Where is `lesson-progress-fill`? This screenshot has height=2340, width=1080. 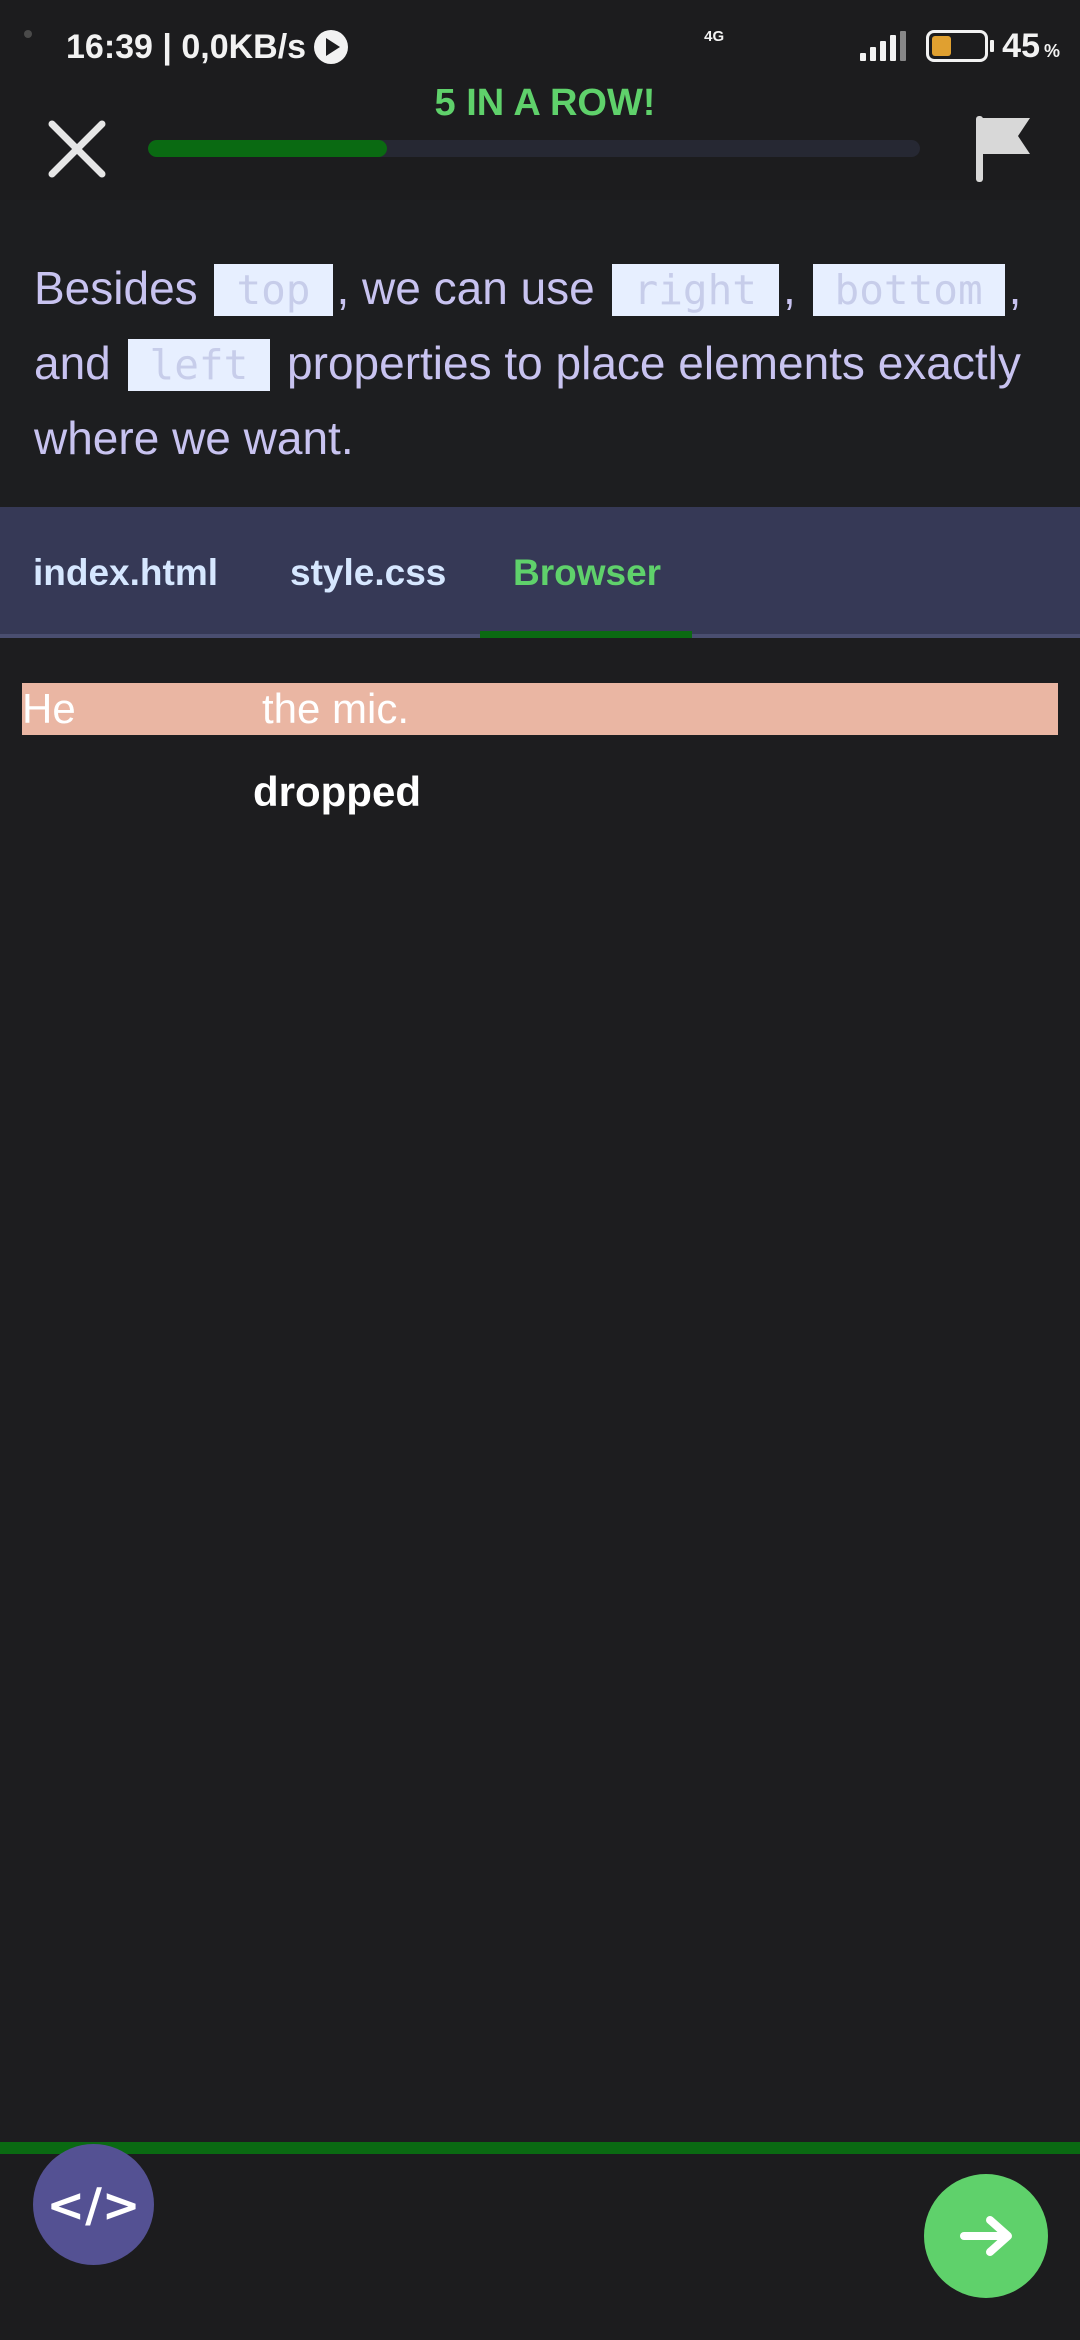
lesson-progress-fill is located at coordinates (268, 148).